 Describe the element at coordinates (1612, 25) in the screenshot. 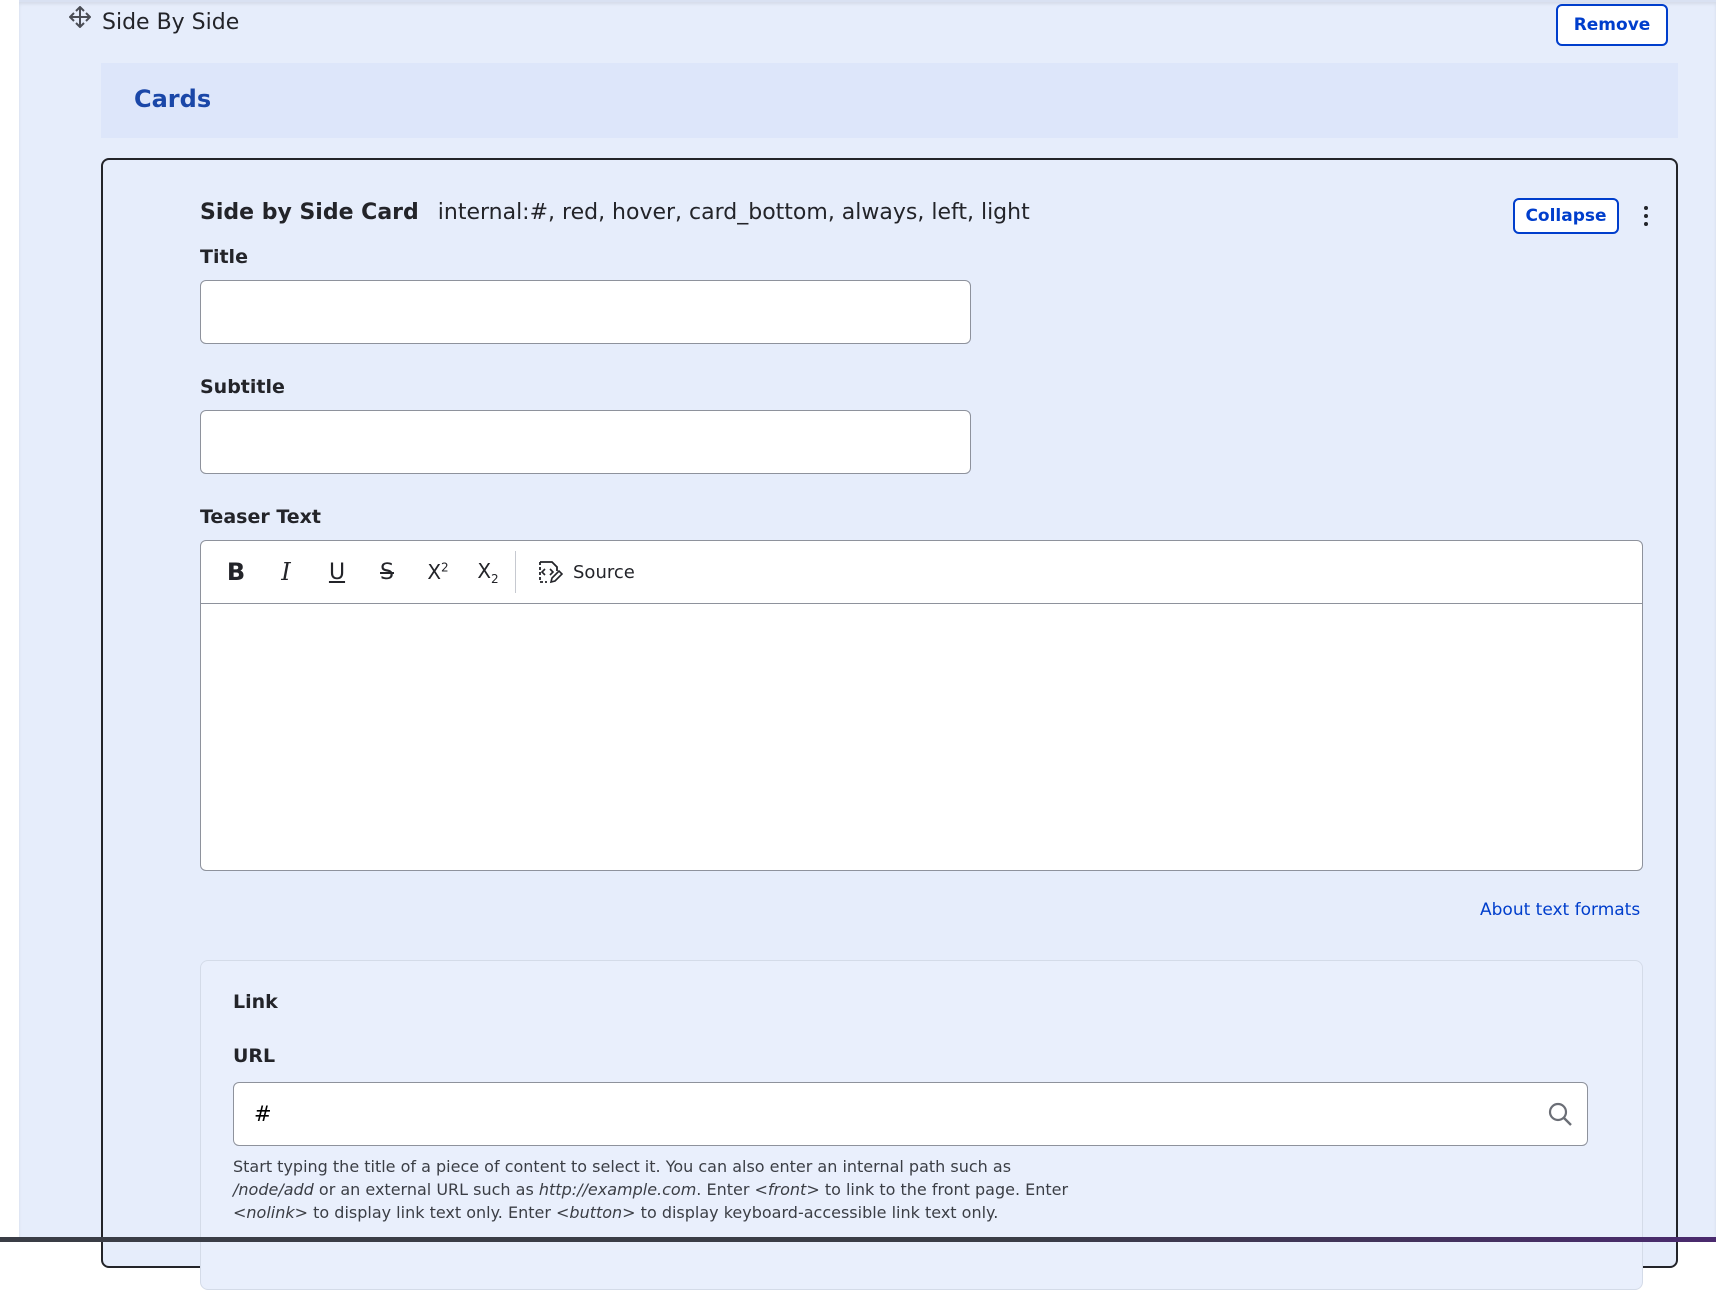

I see `remove-button: Remove` at that location.